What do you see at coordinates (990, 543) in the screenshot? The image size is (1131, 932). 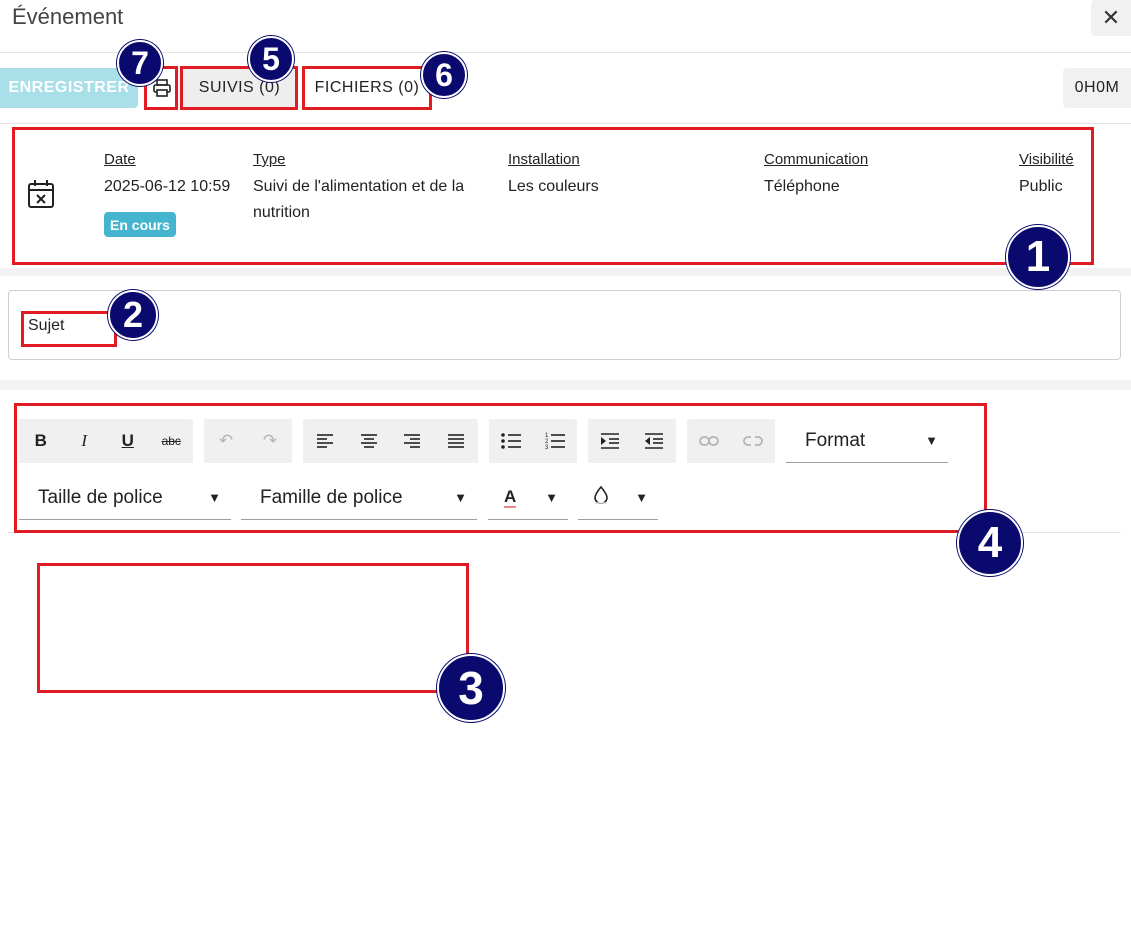 I see `annotation-marker-4: 4` at bounding box center [990, 543].